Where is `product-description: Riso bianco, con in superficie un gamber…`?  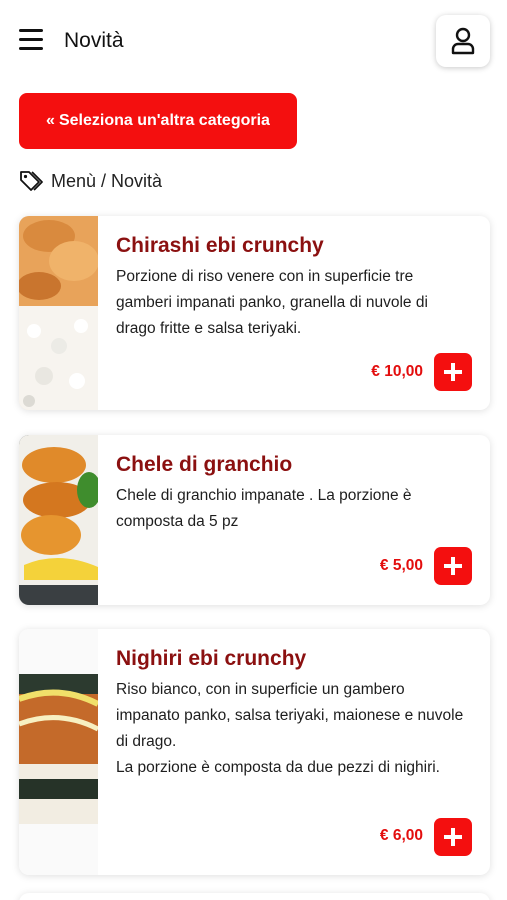 product-description: Riso bianco, con in superficie un gamber… is located at coordinates (290, 728).